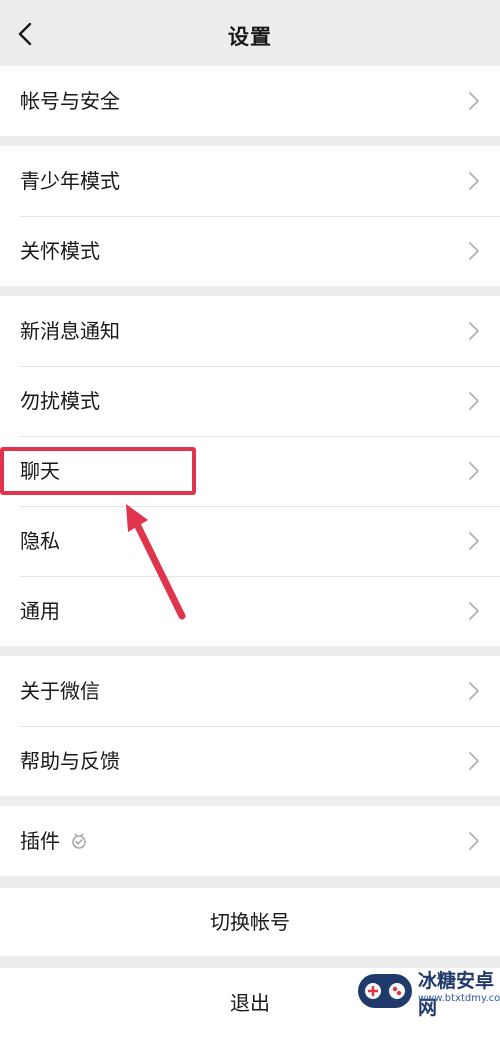 This screenshot has width=500, height=1038. What do you see at coordinates (250, 181) in the screenshot?
I see `settings-item-teen-mode: 青少年模式` at bounding box center [250, 181].